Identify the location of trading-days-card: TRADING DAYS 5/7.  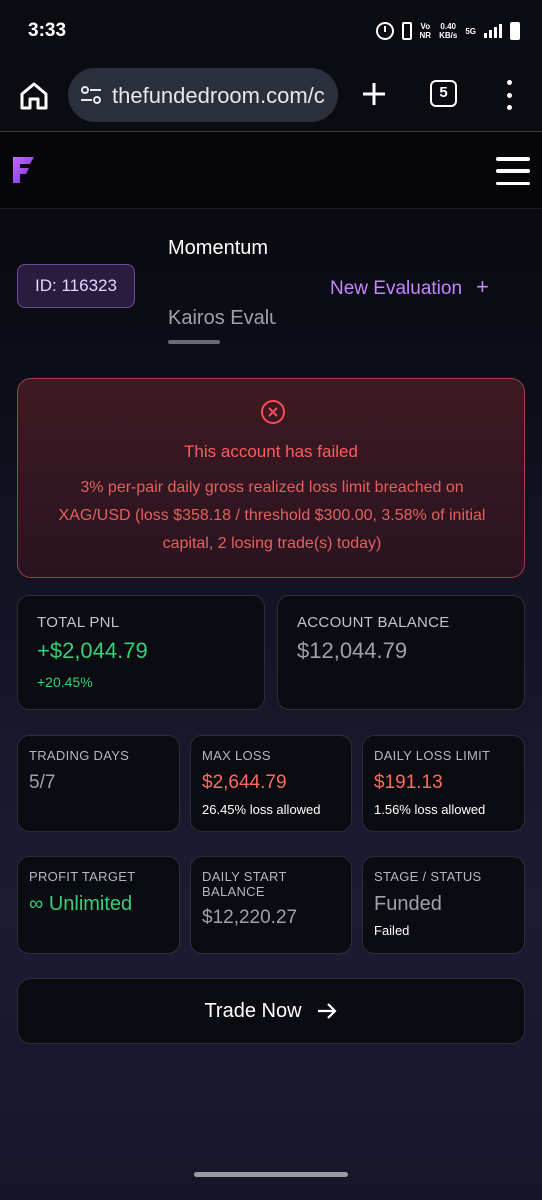
(98, 783).